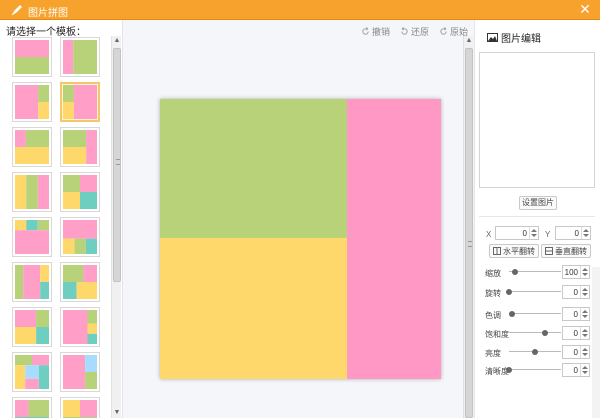 This screenshot has height=418, width=600. What do you see at coordinates (571, 272) in the screenshot?
I see `adjust-value: 100` at bounding box center [571, 272].